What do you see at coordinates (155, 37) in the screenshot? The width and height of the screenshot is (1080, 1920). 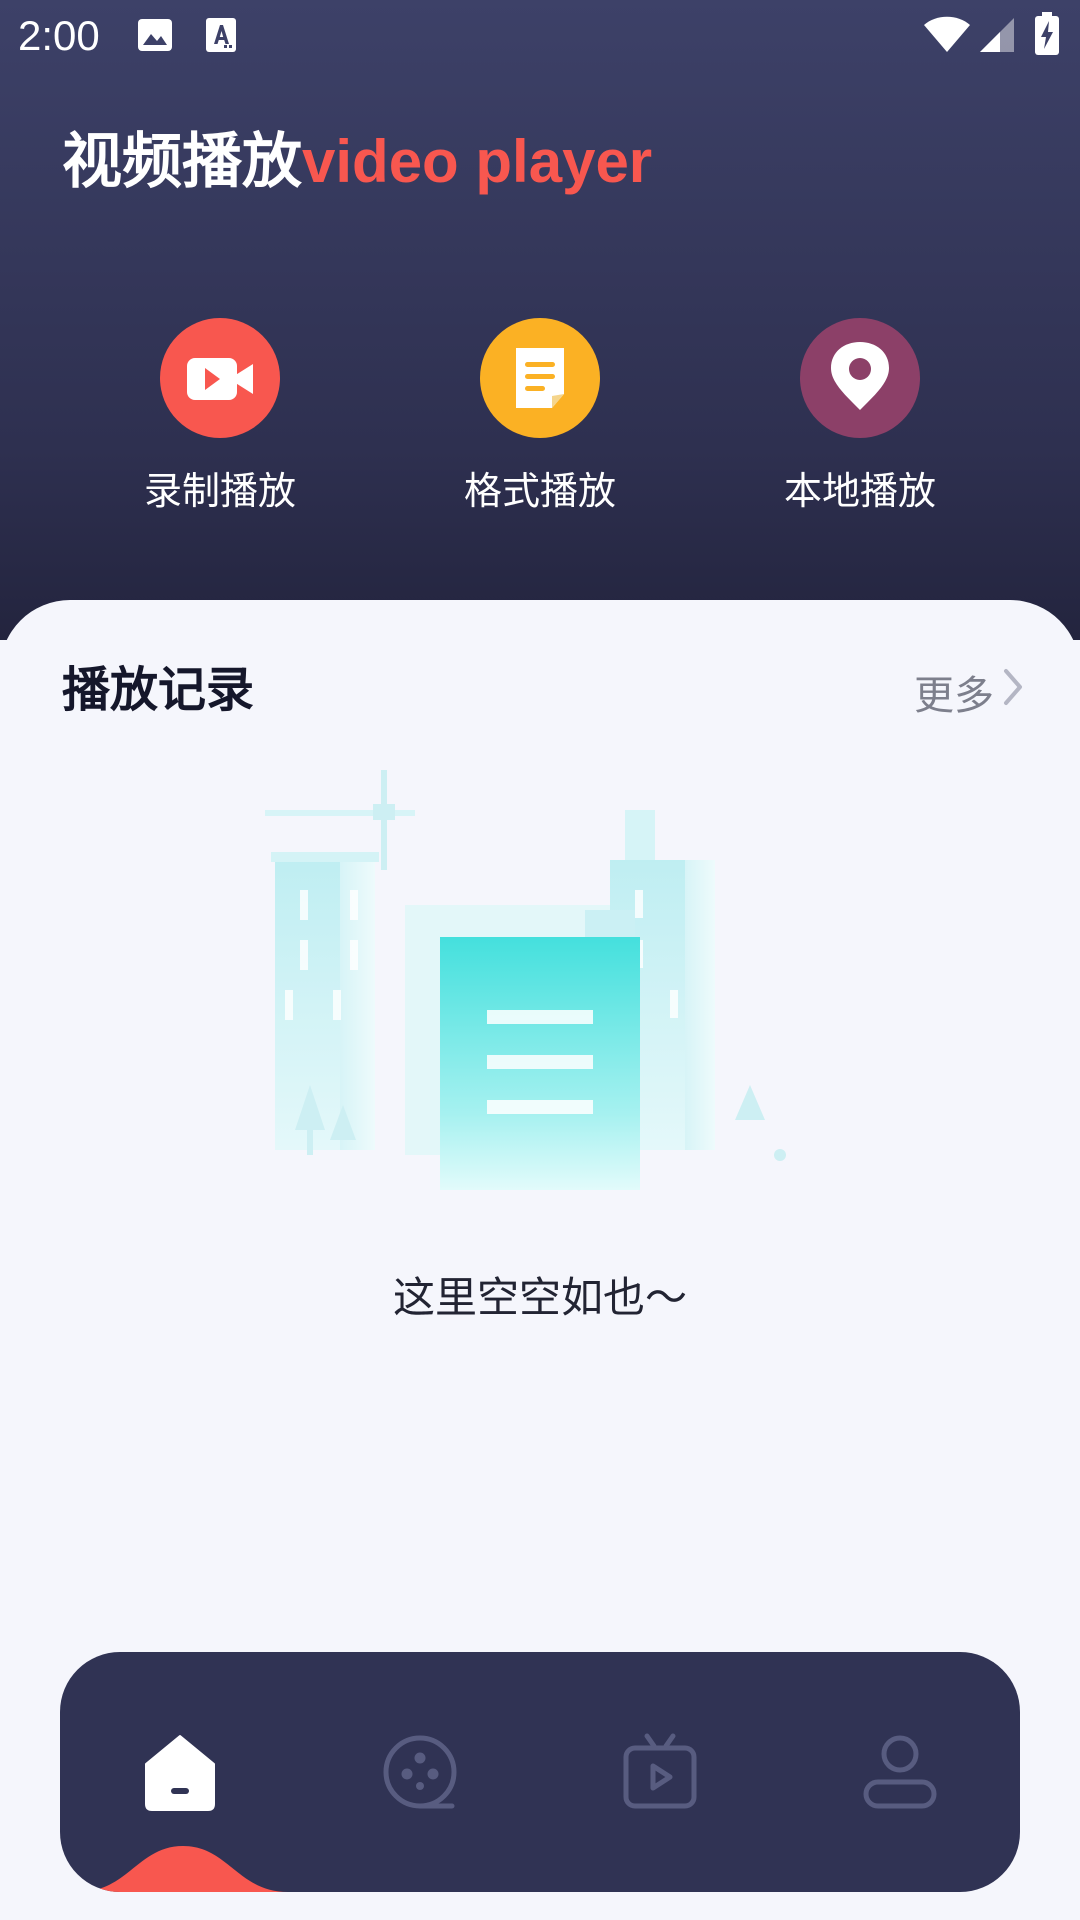 I see `image-icon` at bounding box center [155, 37].